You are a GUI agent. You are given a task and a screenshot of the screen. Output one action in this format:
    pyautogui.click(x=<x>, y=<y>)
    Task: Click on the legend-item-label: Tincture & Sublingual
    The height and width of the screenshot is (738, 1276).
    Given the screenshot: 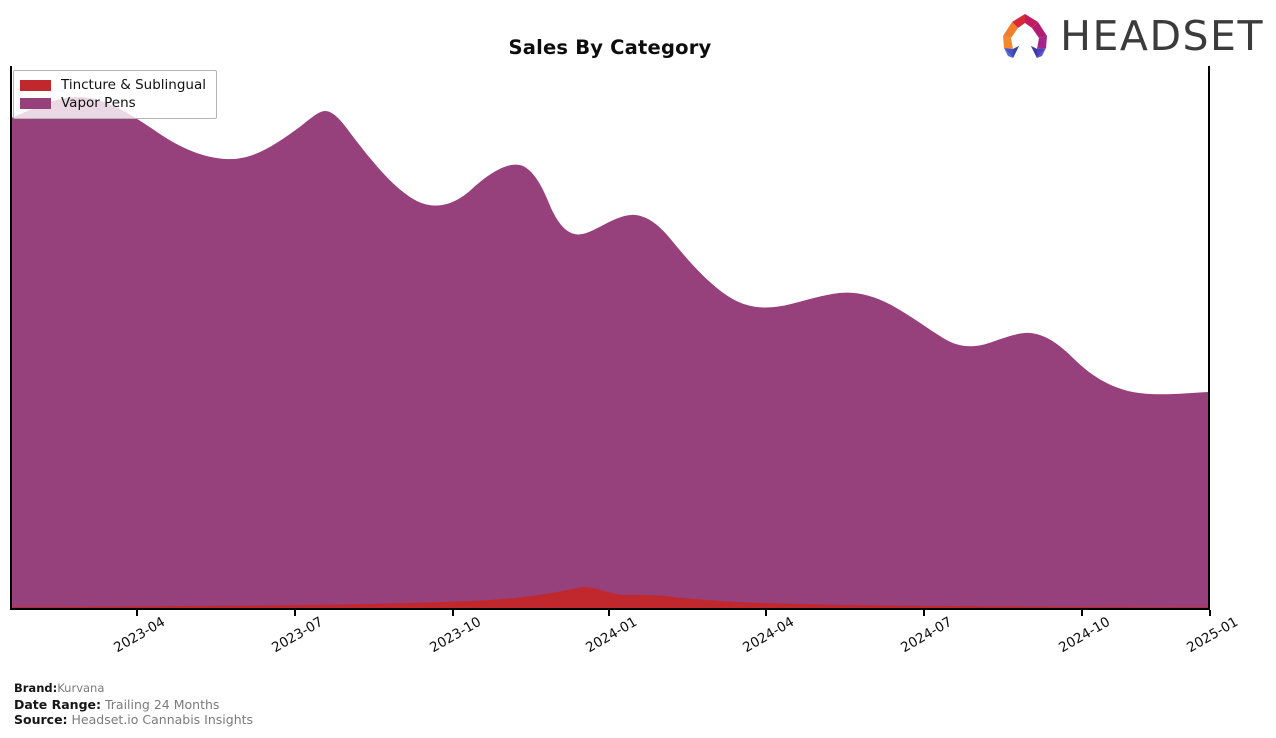 What is the action you would take?
    pyautogui.click(x=133, y=84)
    